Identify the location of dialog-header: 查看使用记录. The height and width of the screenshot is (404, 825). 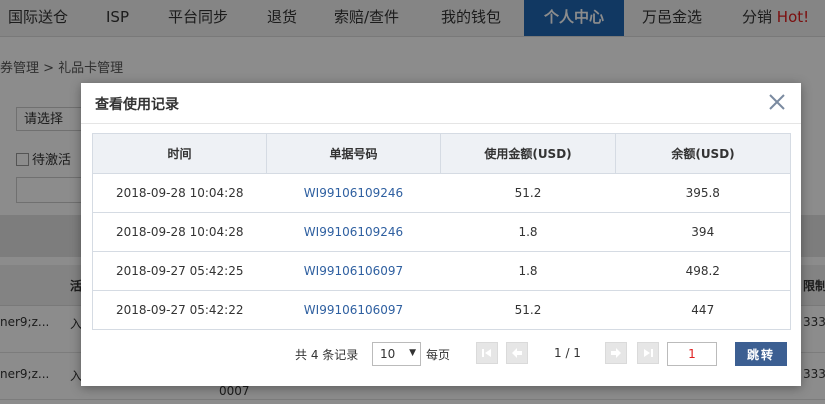
(441, 103).